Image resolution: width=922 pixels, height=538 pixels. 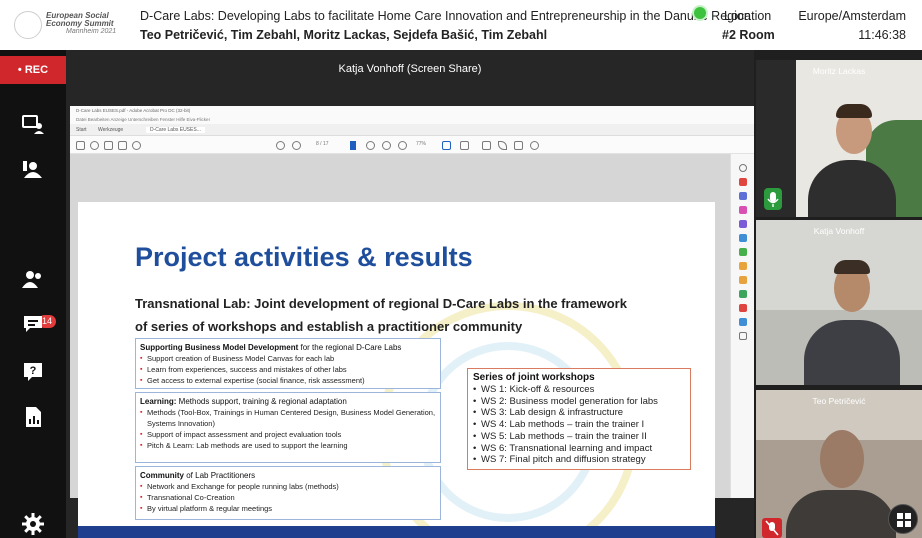 What do you see at coordinates (421, 144) in the screenshot?
I see `zoom-level: 77%` at bounding box center [421, 144].